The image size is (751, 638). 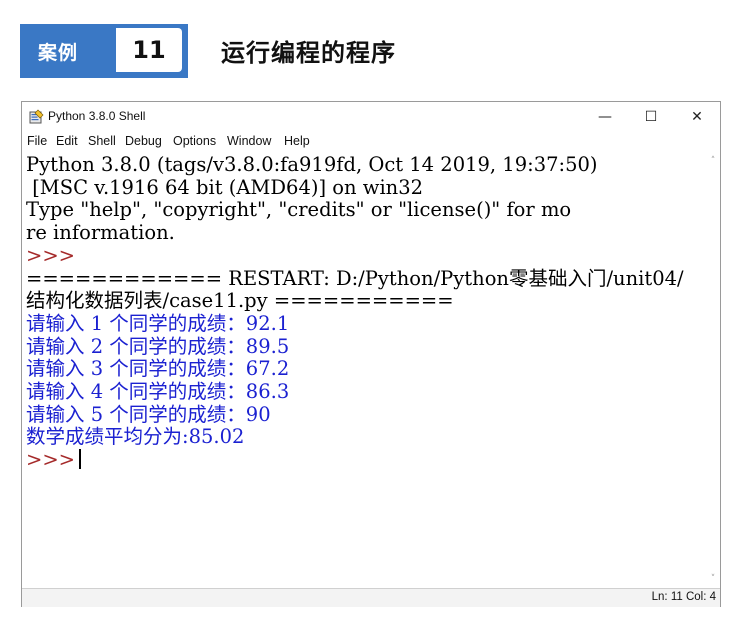 I want to click on scroll-up-icon: ˄, so click(x=713, y=161).